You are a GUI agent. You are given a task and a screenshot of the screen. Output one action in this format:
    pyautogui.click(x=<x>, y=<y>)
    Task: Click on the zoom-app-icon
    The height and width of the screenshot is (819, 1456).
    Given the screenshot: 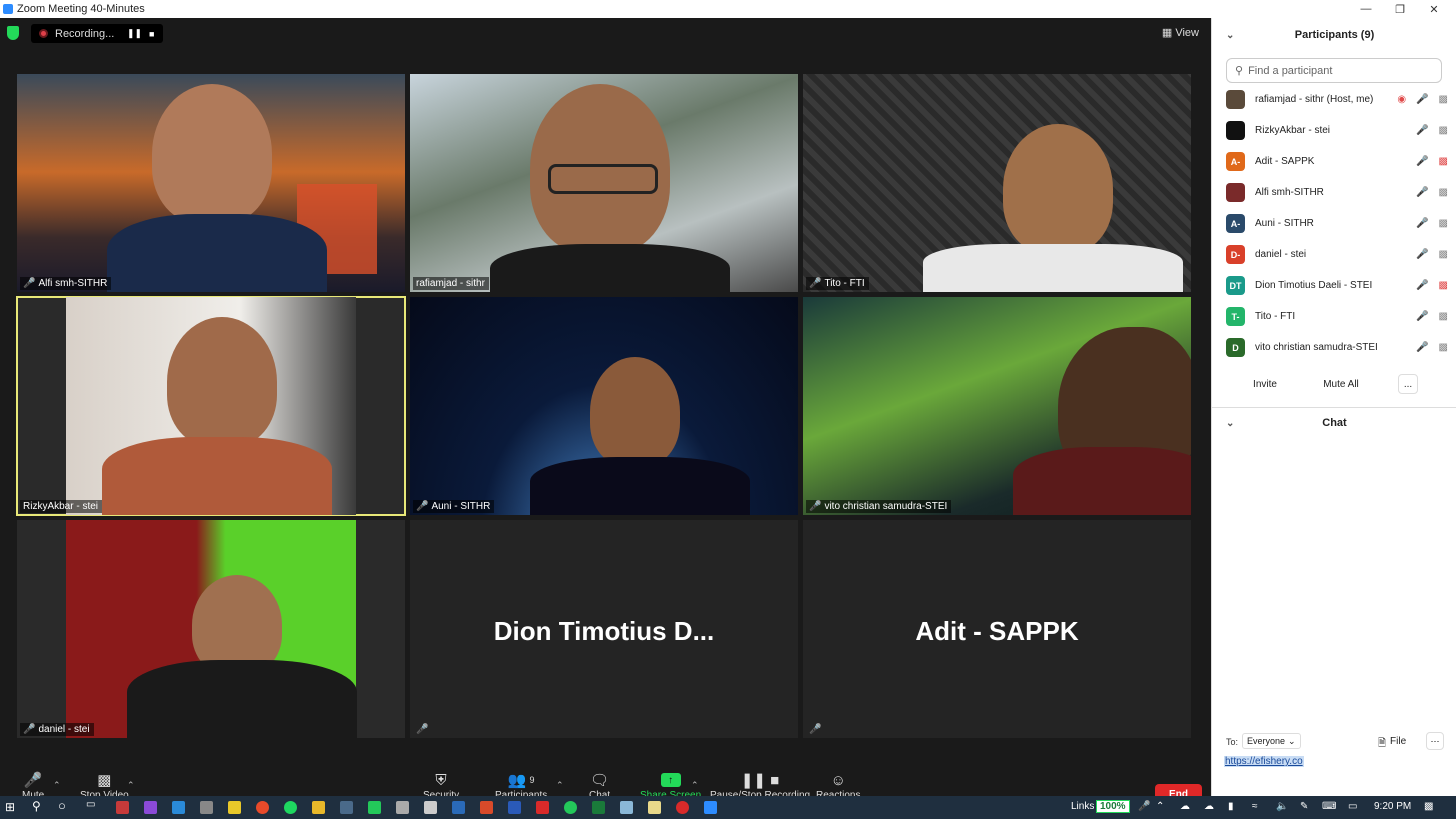 What is the action you would take?
    pyautogui.click(x=8, y=9)
    